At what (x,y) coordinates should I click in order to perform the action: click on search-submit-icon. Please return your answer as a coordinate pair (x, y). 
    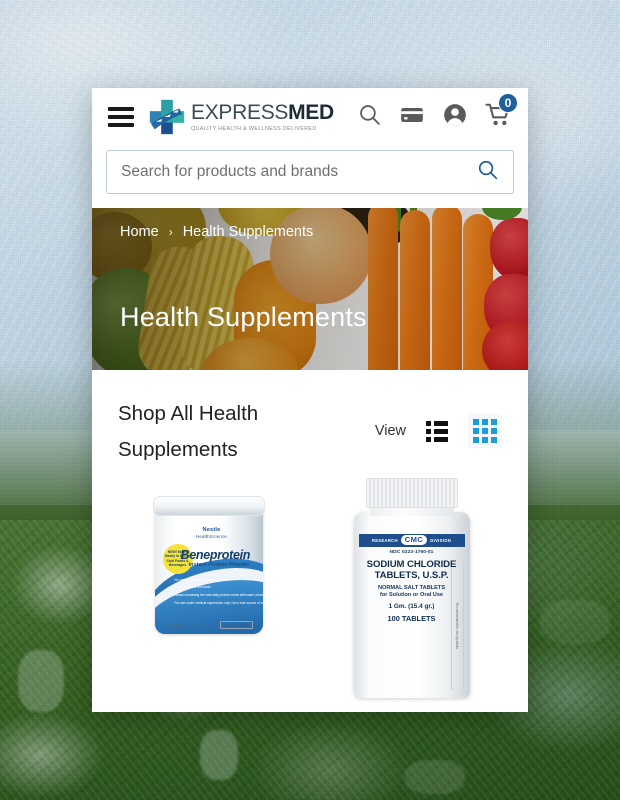
    Looking at the image, I should click on (487, 172).